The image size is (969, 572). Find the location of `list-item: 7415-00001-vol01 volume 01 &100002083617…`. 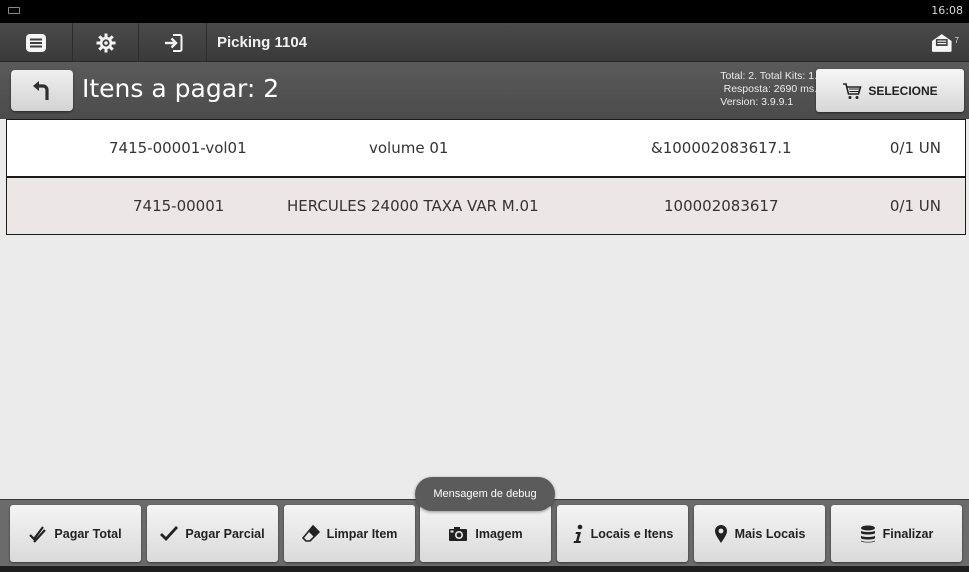

list-item: 7415-00001-vol01 volume 01 &100002083617… is located at coordinates (486, 148).